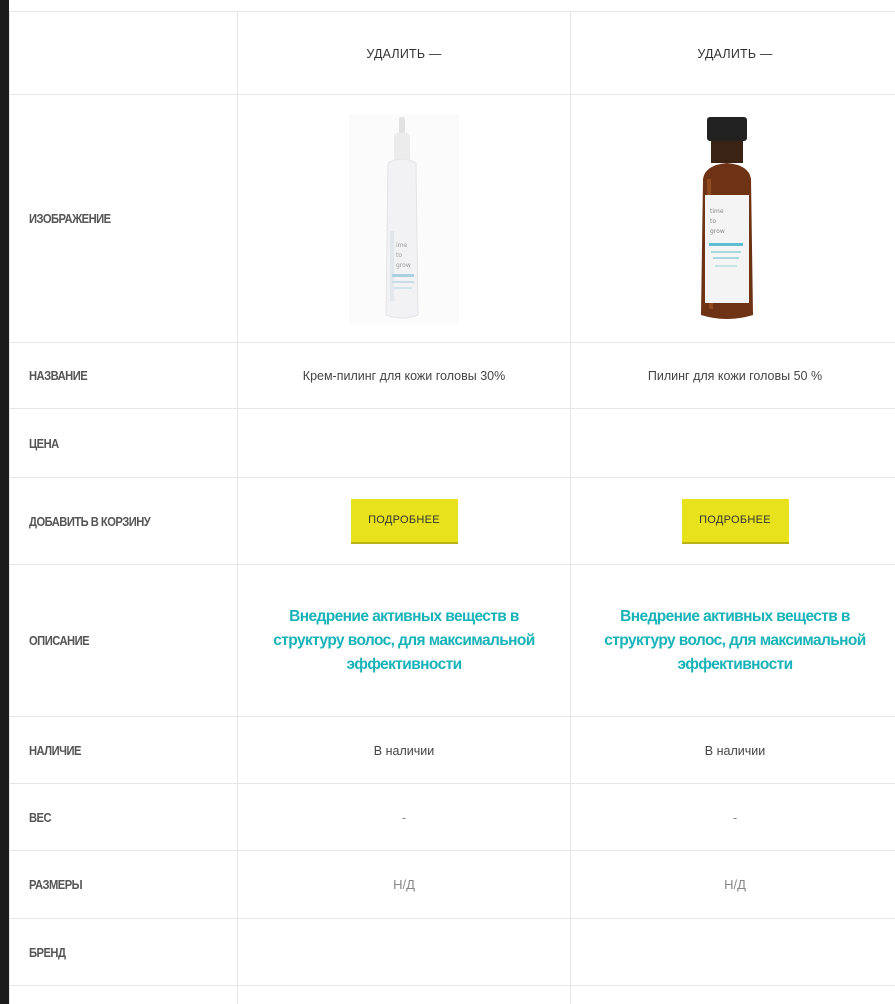  What do you see at coordinates (123, 817) in the screenshot?
I see `weight-row-label: ВЕС` at bounding box center [123, 817].